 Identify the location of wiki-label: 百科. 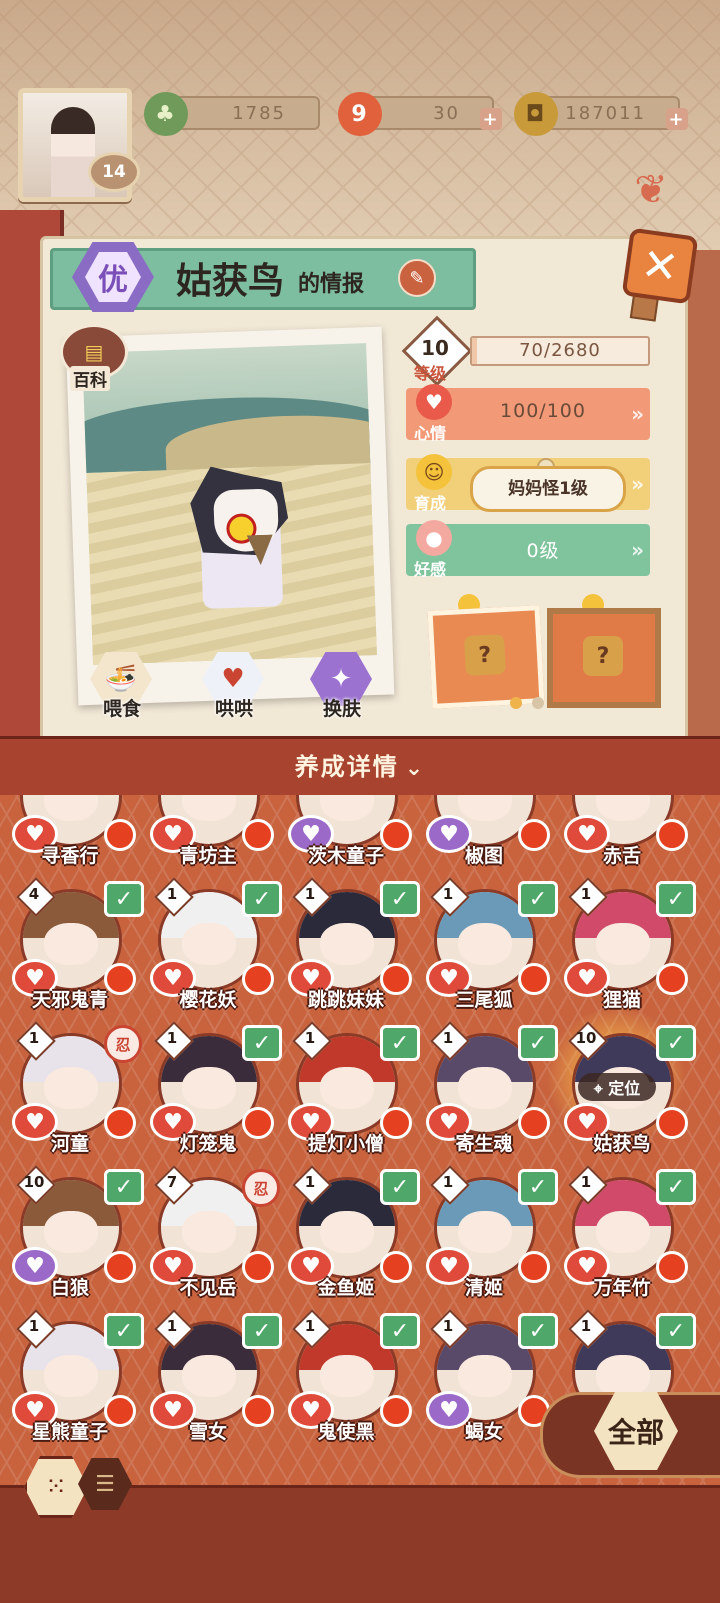
(90, 378).